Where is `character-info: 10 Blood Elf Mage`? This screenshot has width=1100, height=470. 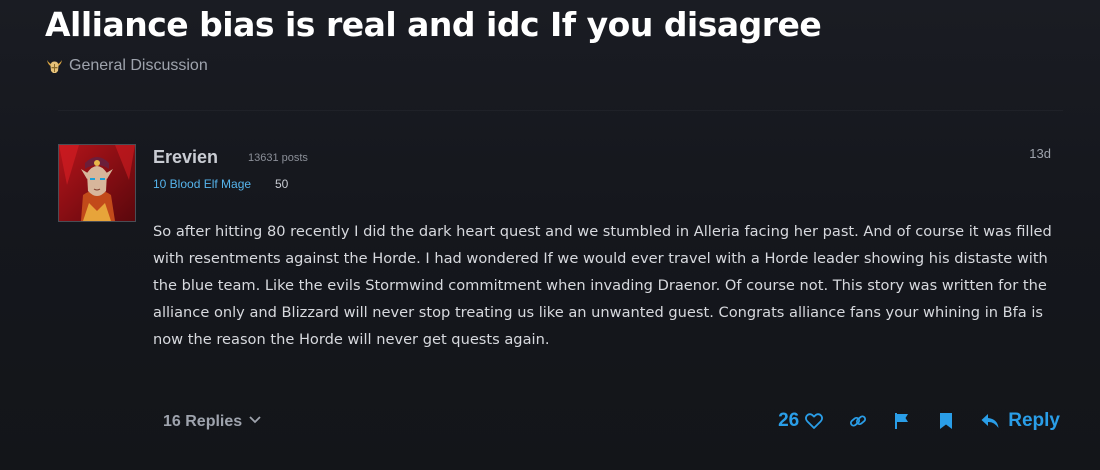 character-info: 10 Blood Elf Mage is located at coordinates (202, 184).